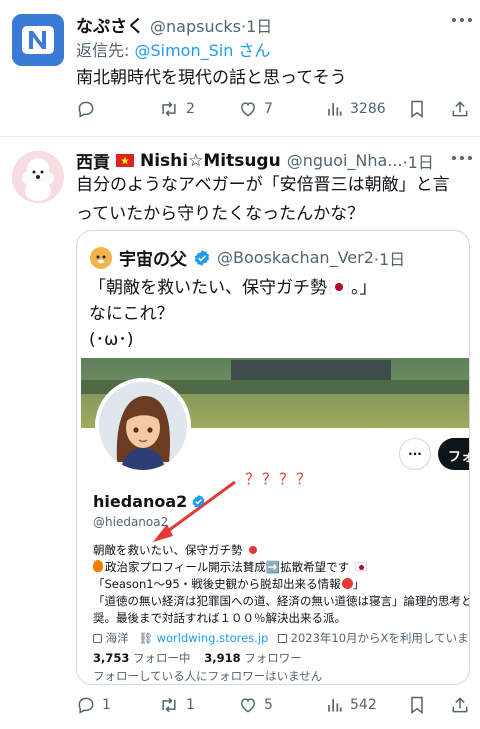 The height and width of the screenshot is (729, 480). I want to click on reply-prefix: 返信先:, so click(105, 50).